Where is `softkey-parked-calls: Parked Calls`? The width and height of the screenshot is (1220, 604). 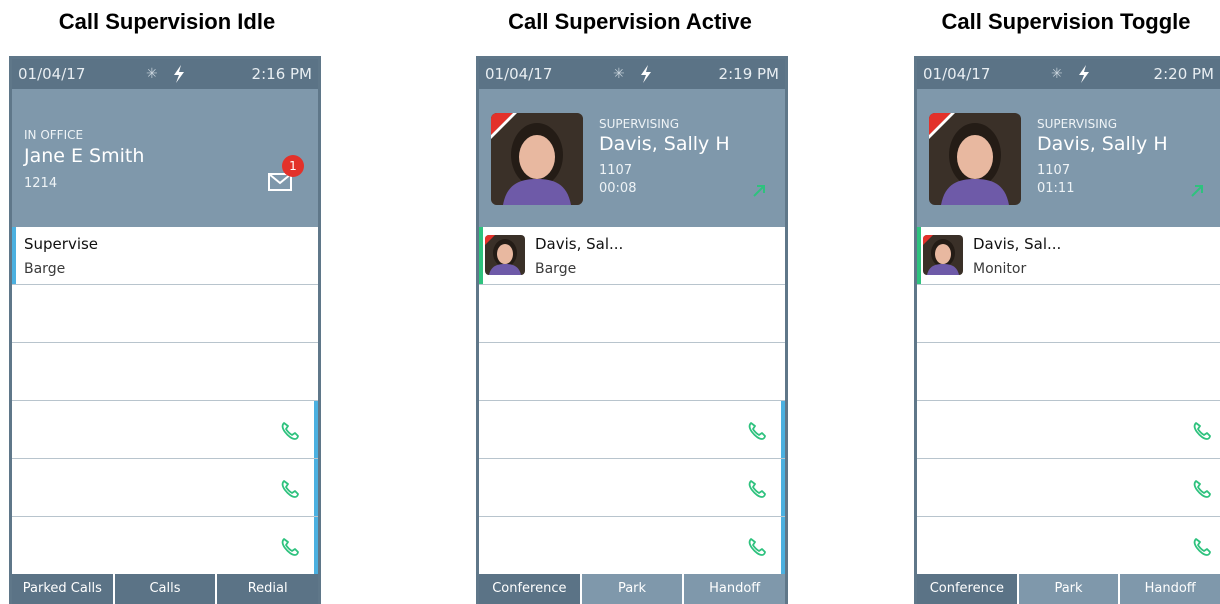 softkey-parked-calls: Parked Calls is located at coordinates (62, 589).